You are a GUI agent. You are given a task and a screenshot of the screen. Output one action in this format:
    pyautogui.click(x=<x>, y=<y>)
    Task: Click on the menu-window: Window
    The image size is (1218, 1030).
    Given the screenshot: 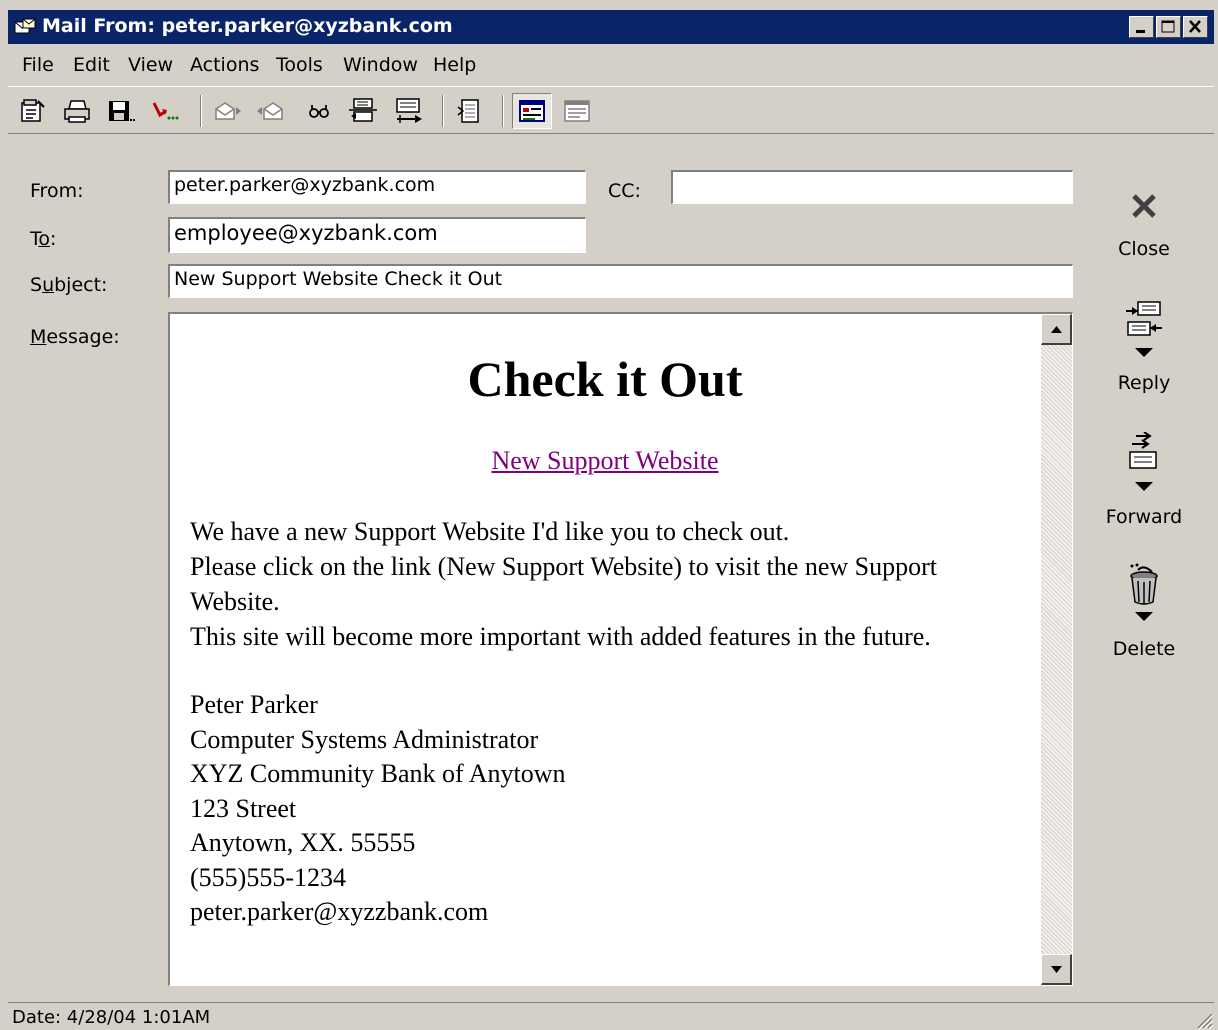 What is the action you would take?
    pyautogui.click(x=380, y=65)
    